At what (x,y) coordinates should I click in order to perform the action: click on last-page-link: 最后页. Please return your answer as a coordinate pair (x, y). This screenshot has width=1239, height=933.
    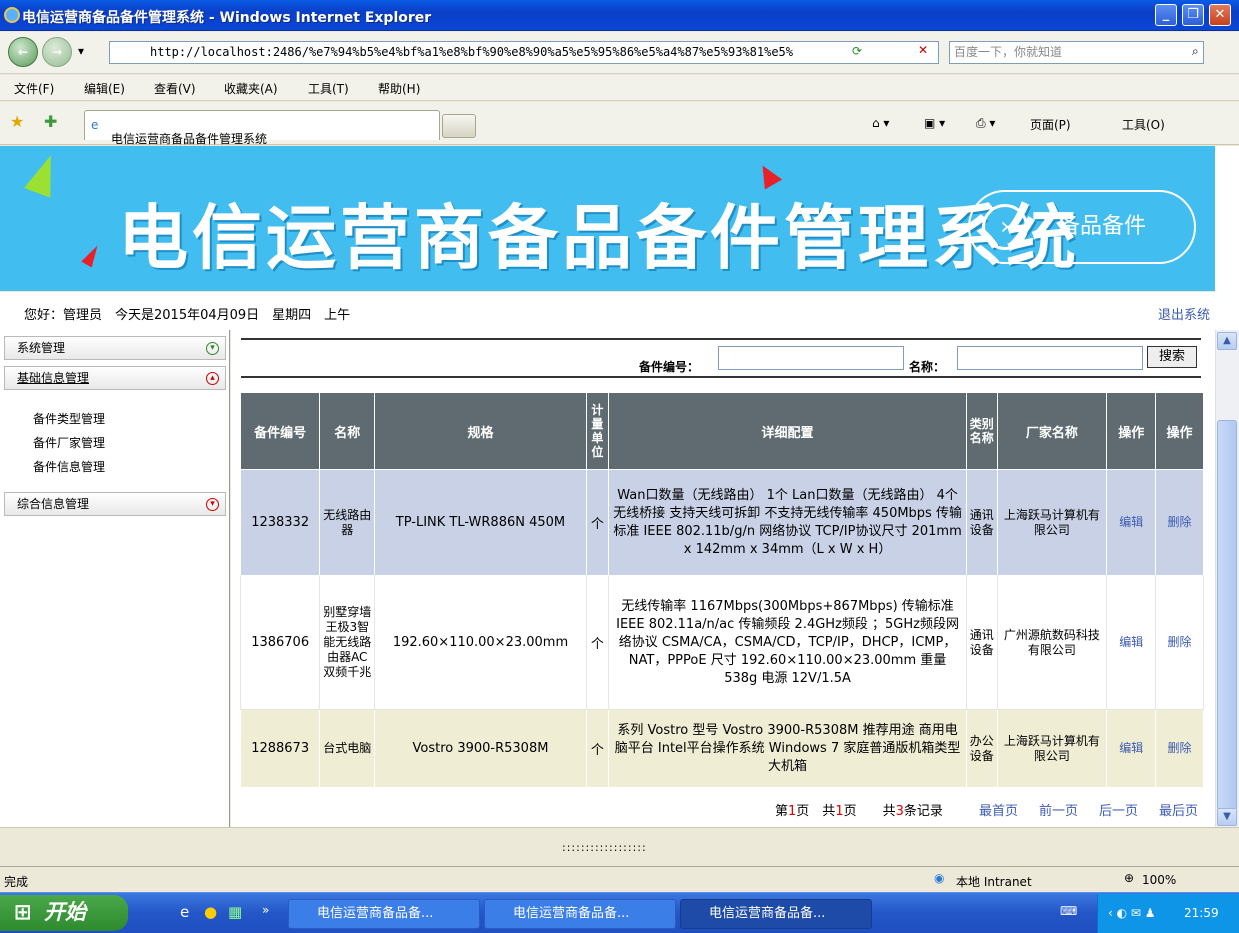
    Looking at the image, I should click on (1178, 809).